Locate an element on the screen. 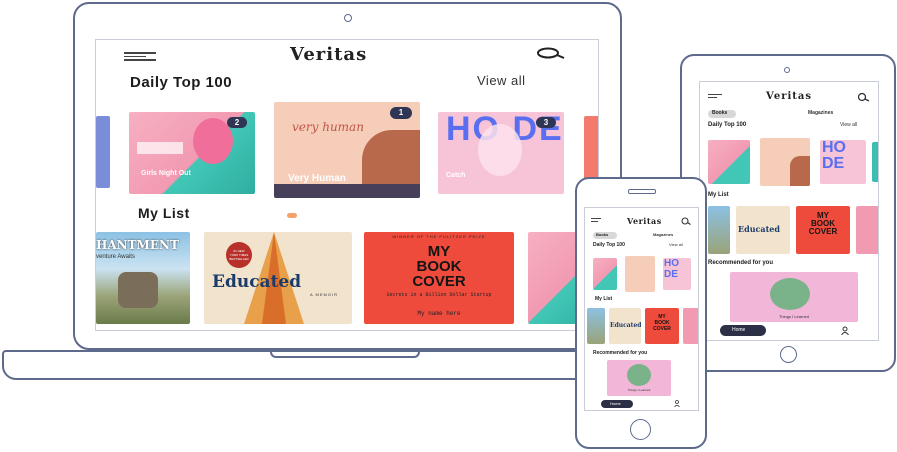 Image resolution: width=897 pixels, height=452 pixels. cover-title-line: MY is located at coordinates (439, 251).